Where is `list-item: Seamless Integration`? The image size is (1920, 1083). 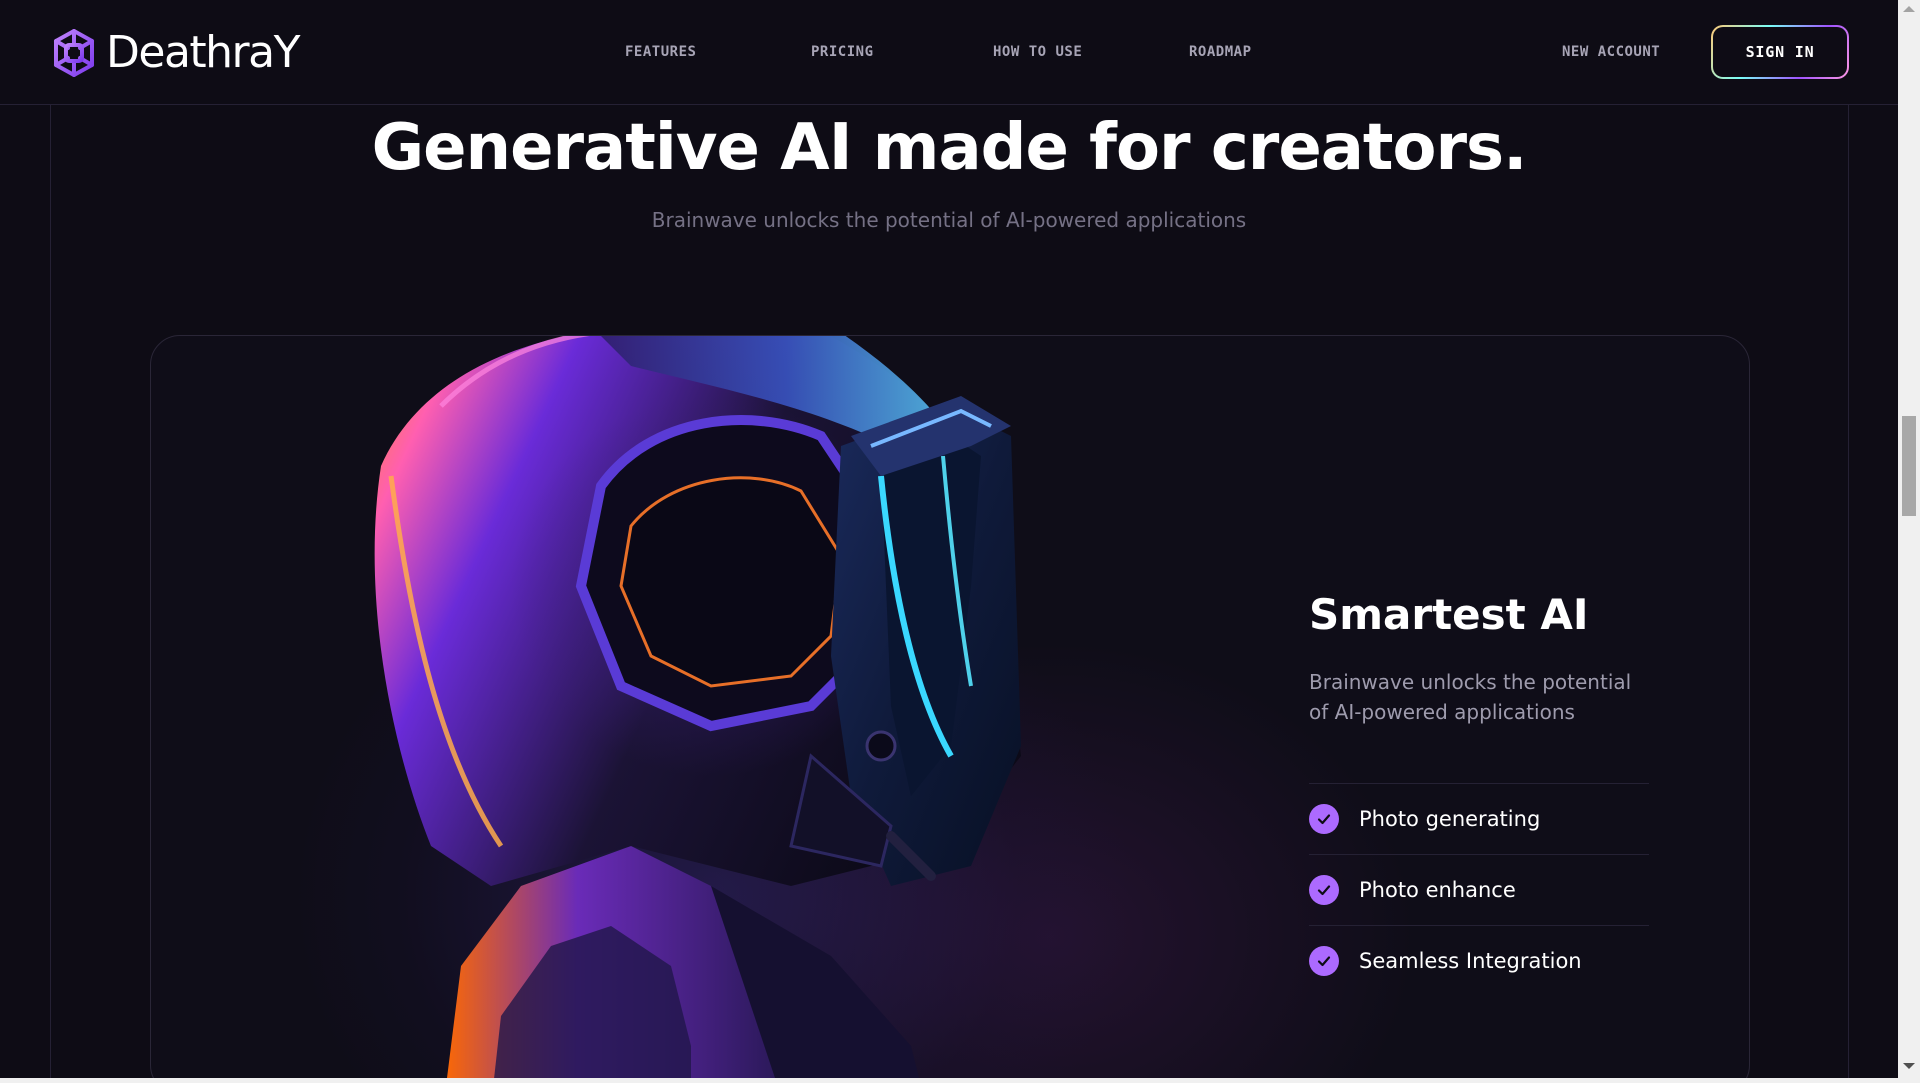
list-item: Seamless Integration is located at coordinates (1479, 961).